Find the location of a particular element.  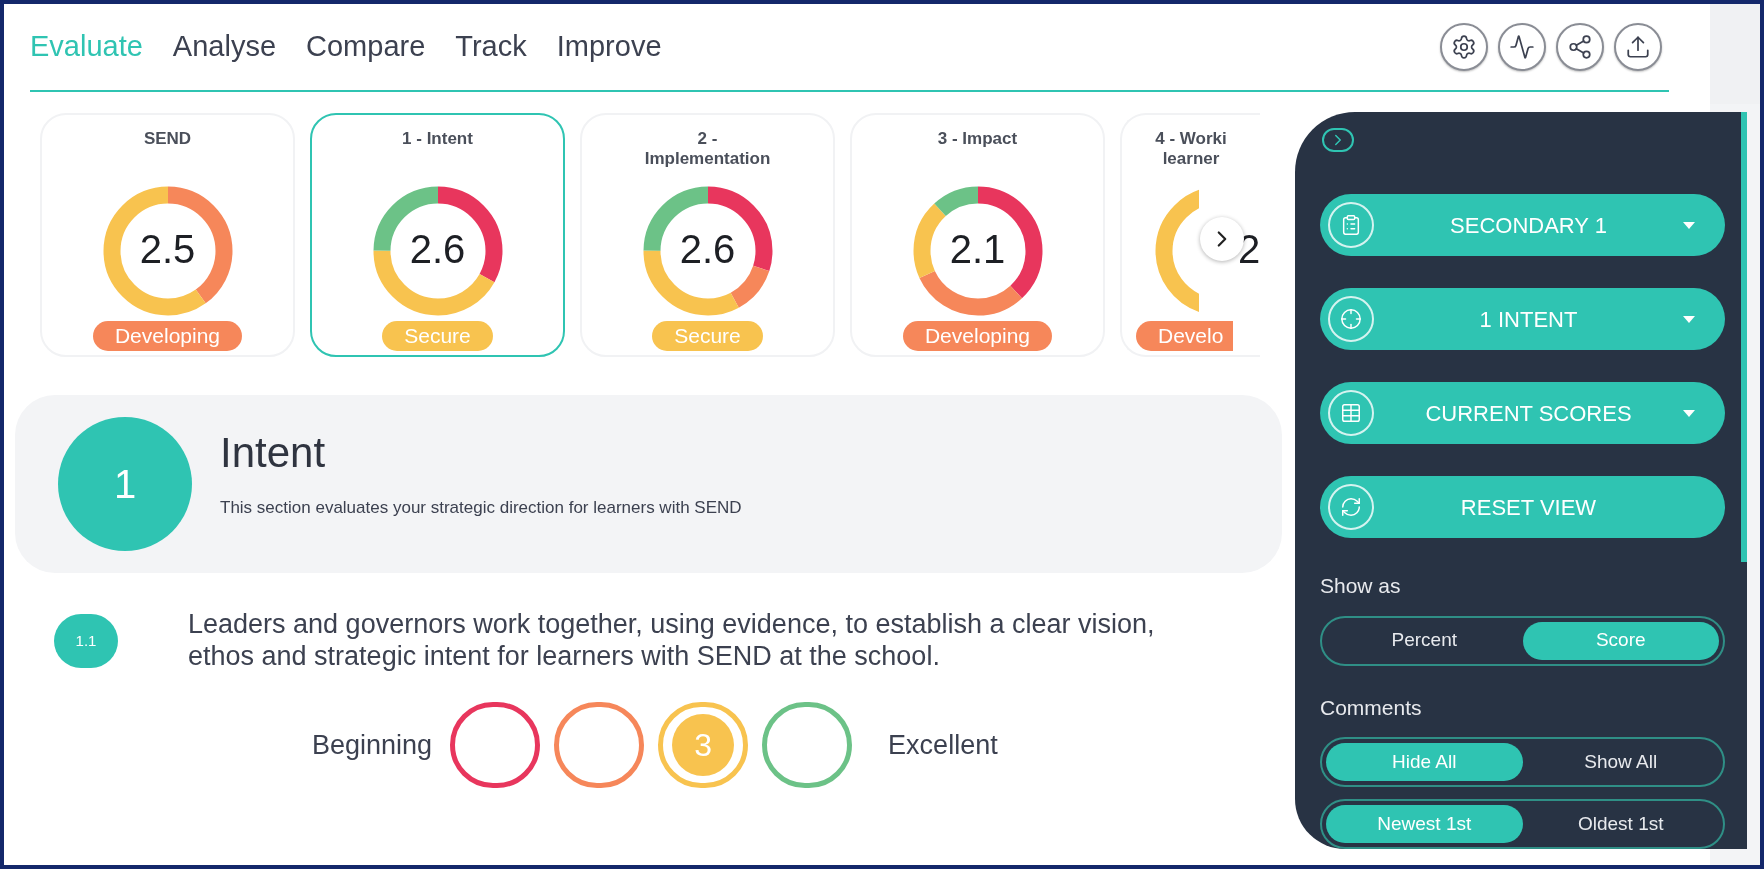

settings-icon is located at coordinates (1464, 47).